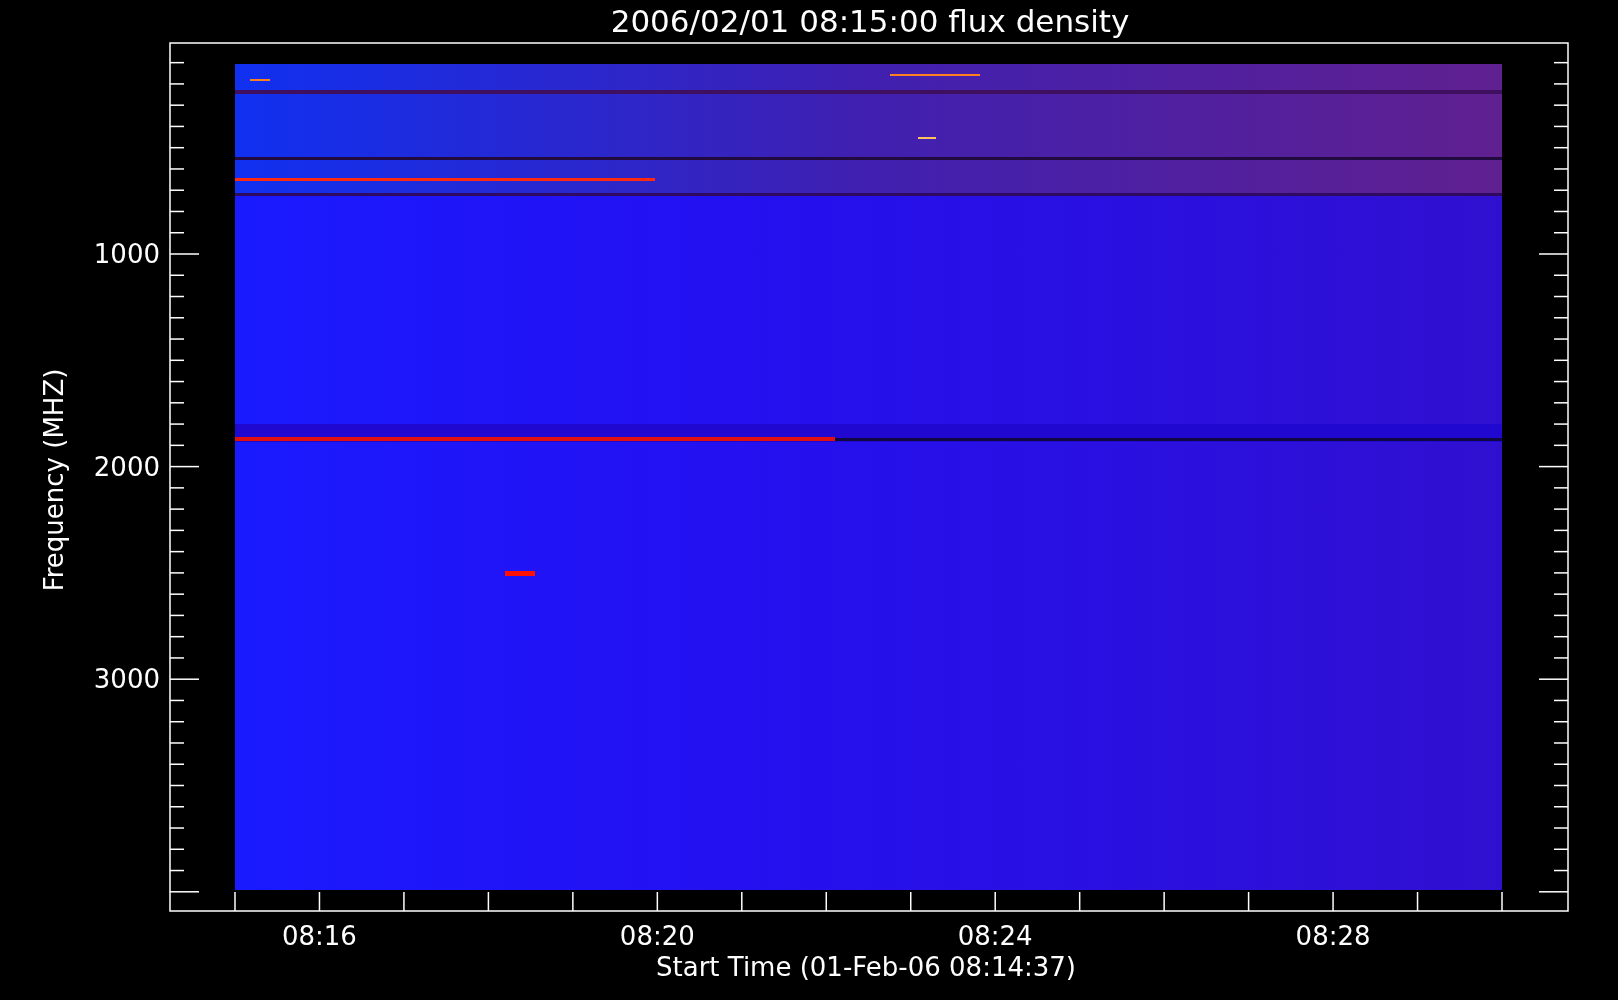 The width and height of the screenshot is (1618, 1000). I want to click on x-tick-label: 08:16, so click(319, 936).